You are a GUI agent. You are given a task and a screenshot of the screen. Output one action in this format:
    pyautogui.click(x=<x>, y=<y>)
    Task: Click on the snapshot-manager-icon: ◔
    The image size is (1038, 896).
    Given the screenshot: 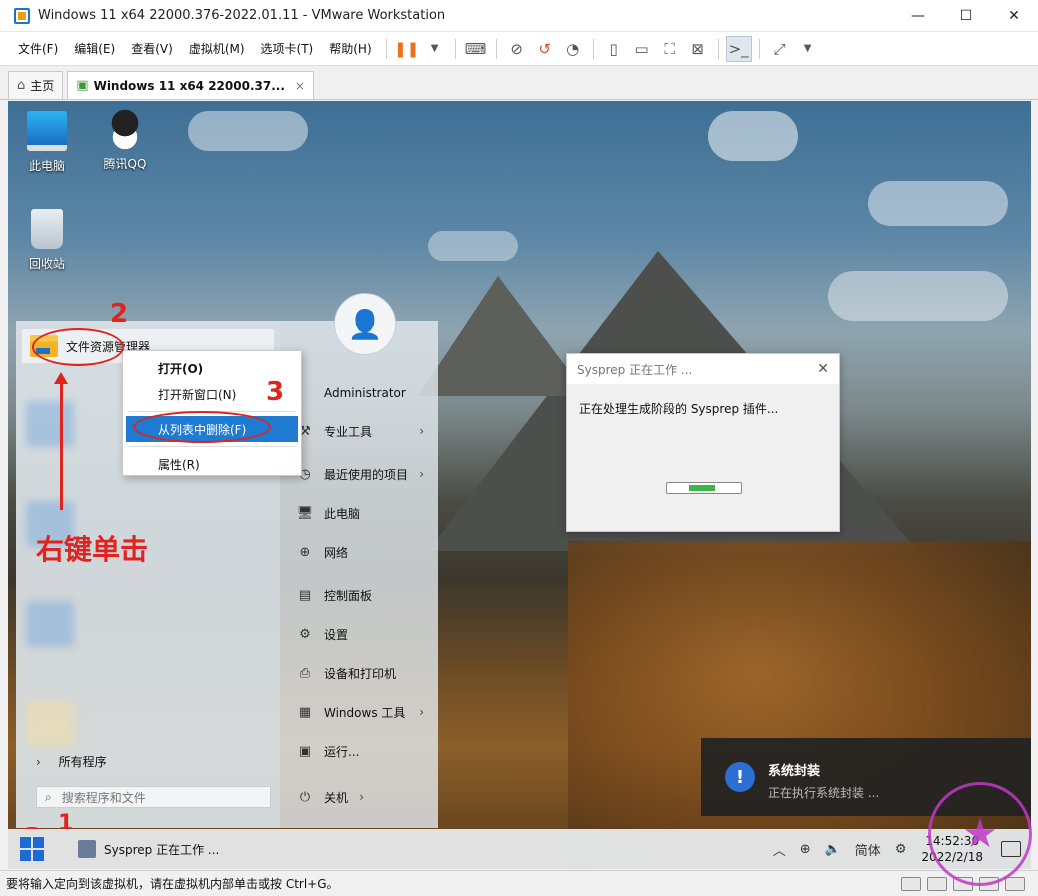 What is the action you would take?
    pyautogui.click(x=573, y=49)
    